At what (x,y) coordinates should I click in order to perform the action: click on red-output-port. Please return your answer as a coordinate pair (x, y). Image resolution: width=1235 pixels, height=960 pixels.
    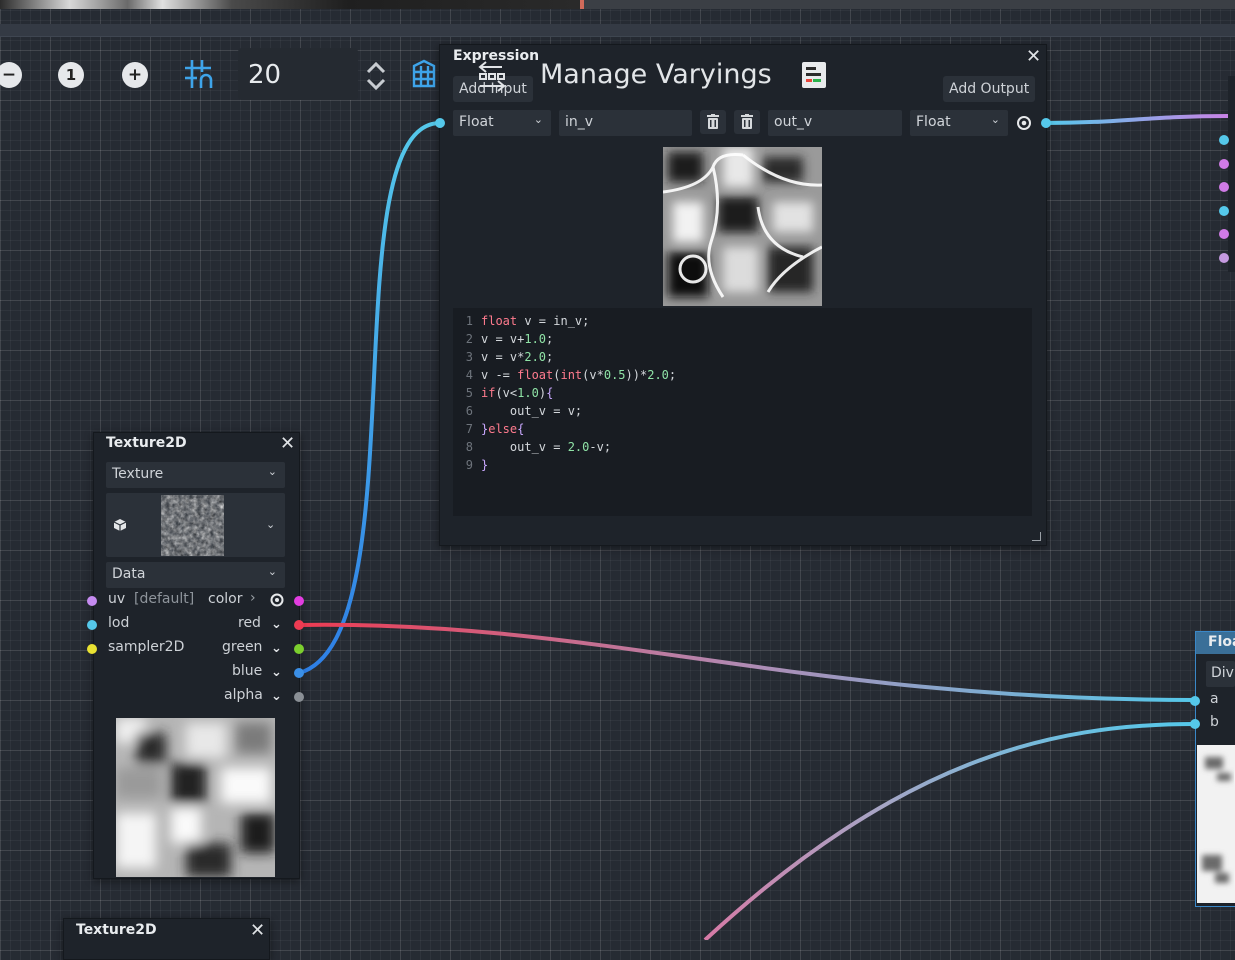
    Looking at the image, I should click on (299, 625).